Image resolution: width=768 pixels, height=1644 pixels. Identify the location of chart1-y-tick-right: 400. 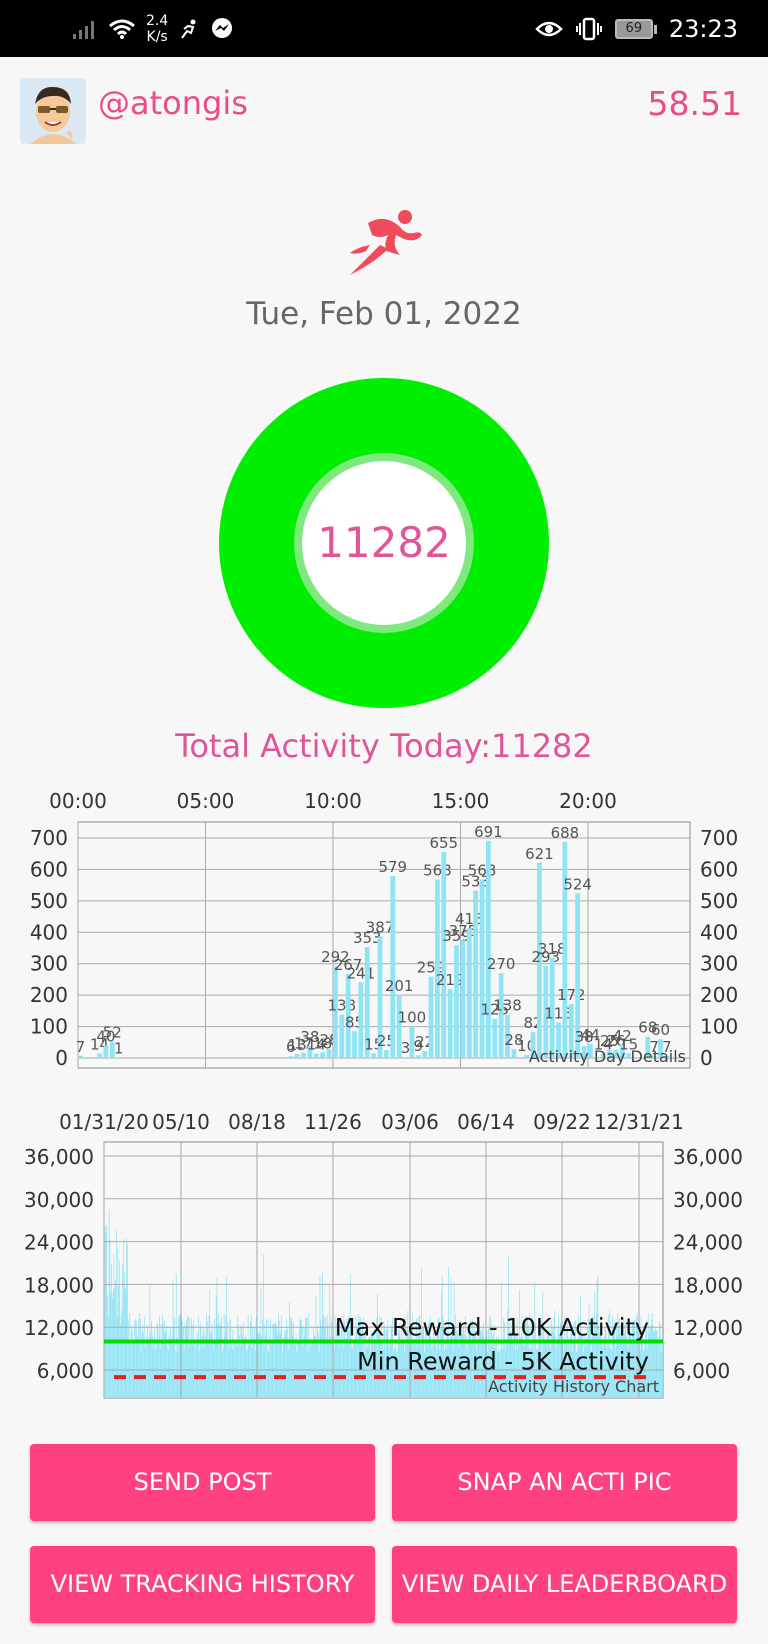
(719, 932).